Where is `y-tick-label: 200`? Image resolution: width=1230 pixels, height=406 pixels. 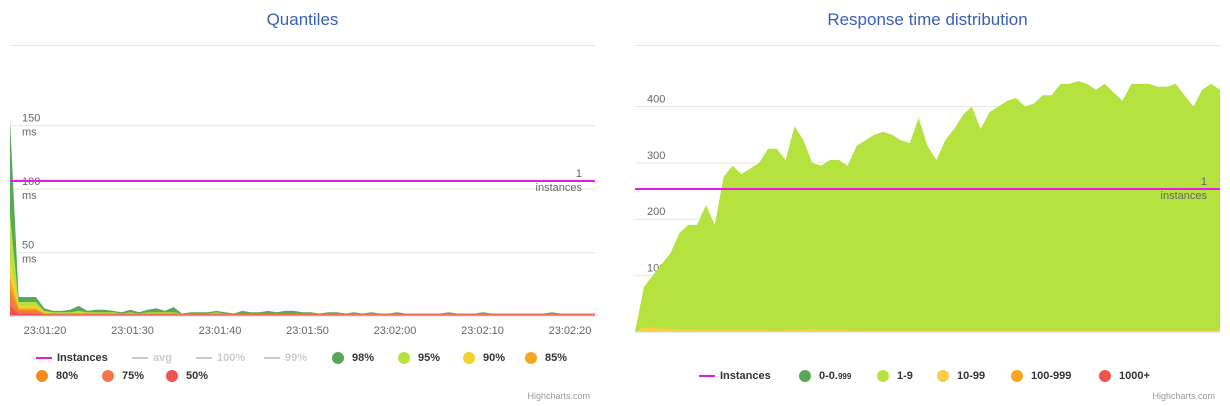
y-tick-label: 200 is located at coordinates (656, 212).